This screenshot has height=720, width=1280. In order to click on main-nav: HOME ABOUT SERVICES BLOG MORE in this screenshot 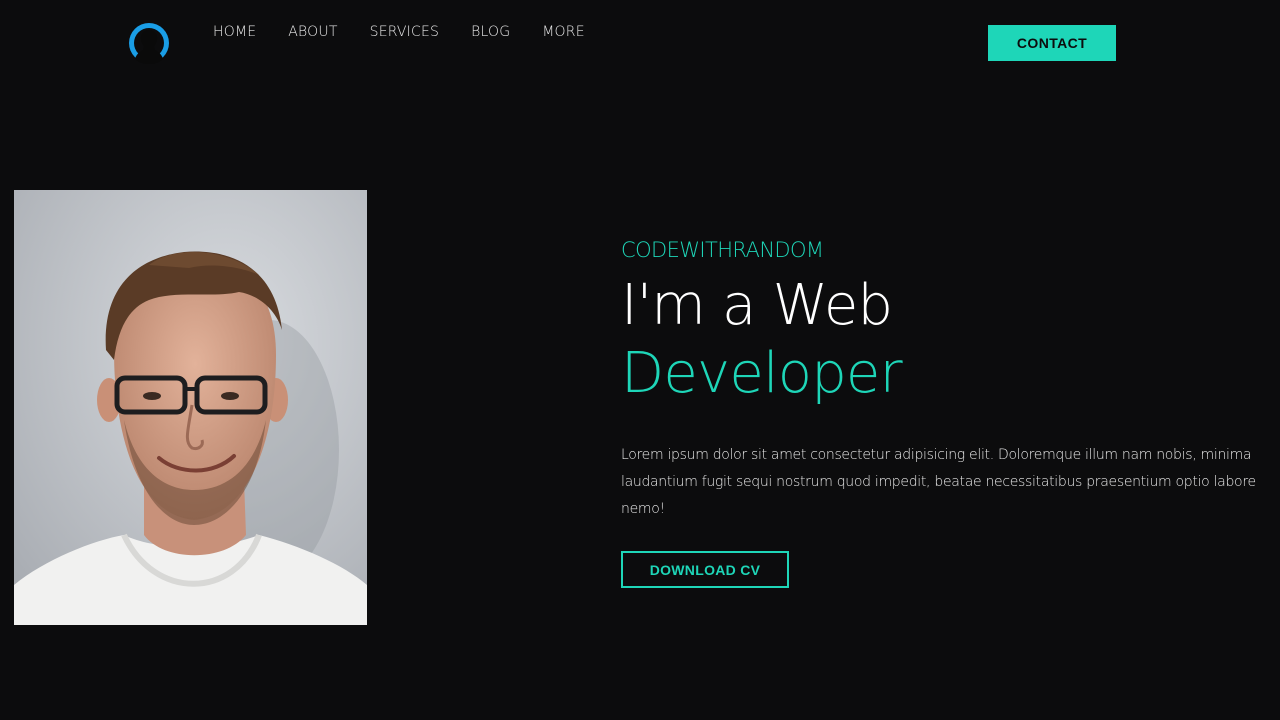, I will do `click(415, 32)`.